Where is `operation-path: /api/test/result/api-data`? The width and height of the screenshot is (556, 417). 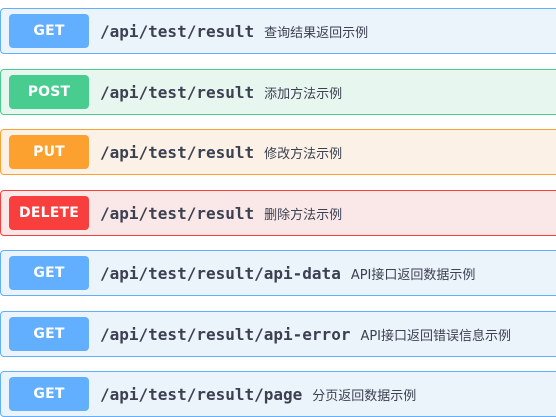 operation-path: /api/test/result/api-data is located at coordinates (220, 273).